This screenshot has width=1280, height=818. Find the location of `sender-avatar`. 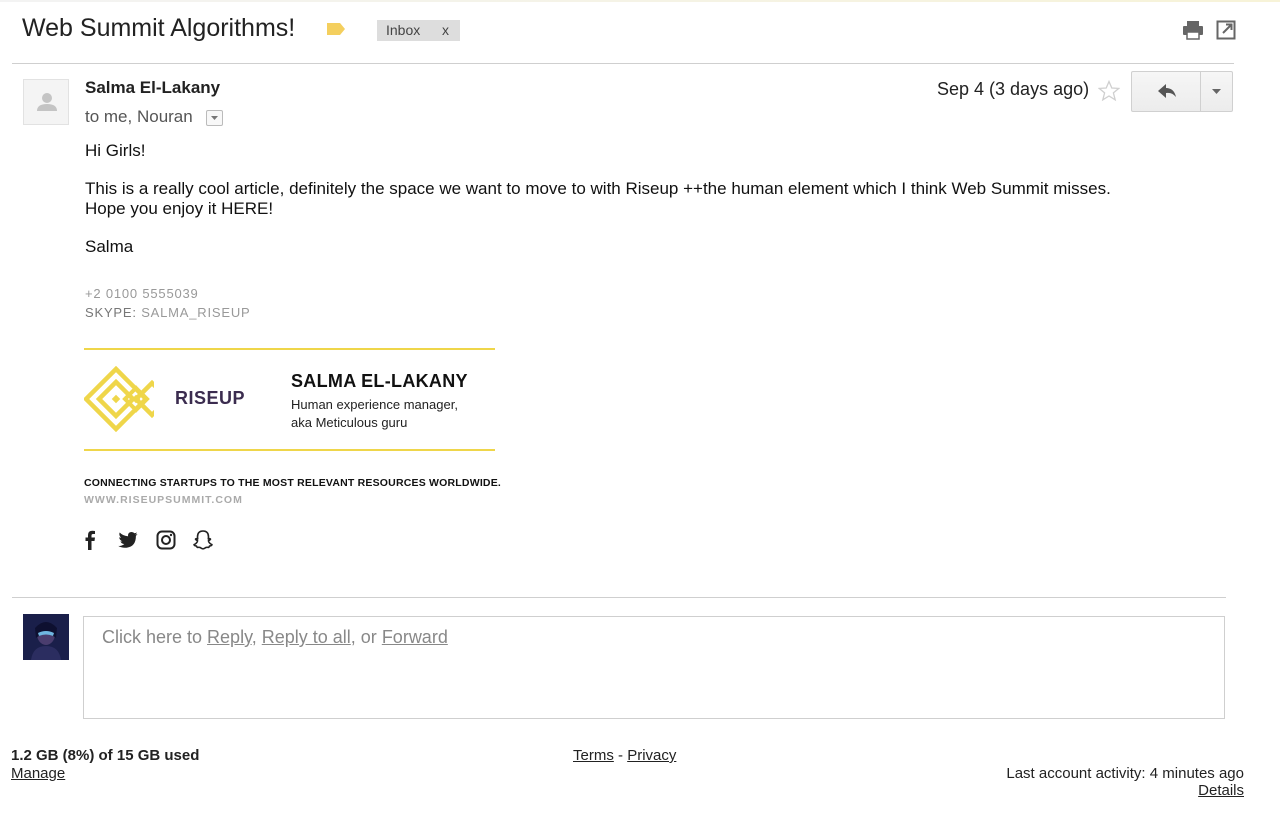

sender-avatar is located at coordinates (46, 102).